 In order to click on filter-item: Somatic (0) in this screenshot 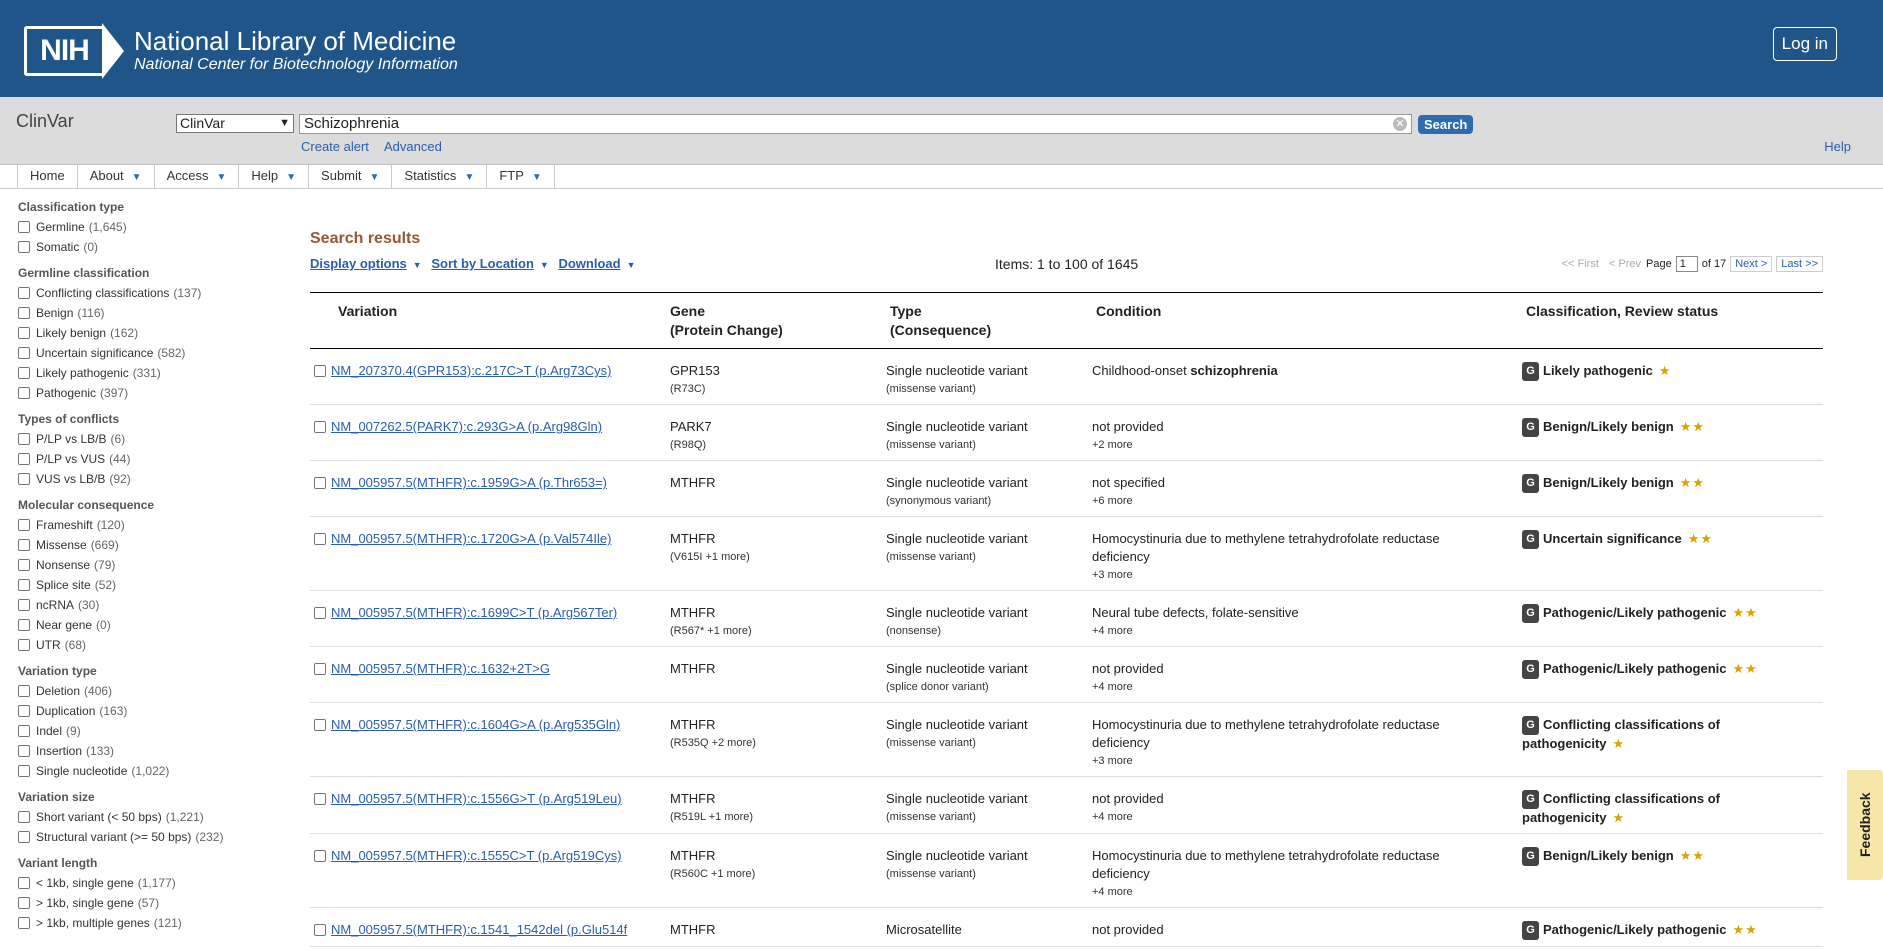, I will do `click(153, 247)`.